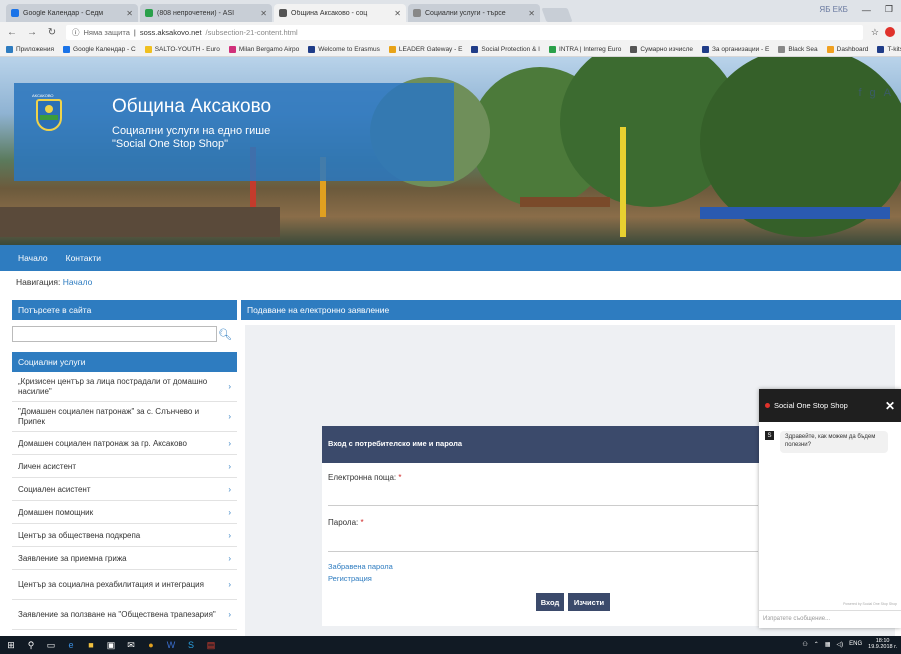 This screenshot has height=654, width=901. What do you see at coordinates (816, 644) in the screenshot?
I see `tray-expand-icon: ⌃` at bounding box center [816, 644].